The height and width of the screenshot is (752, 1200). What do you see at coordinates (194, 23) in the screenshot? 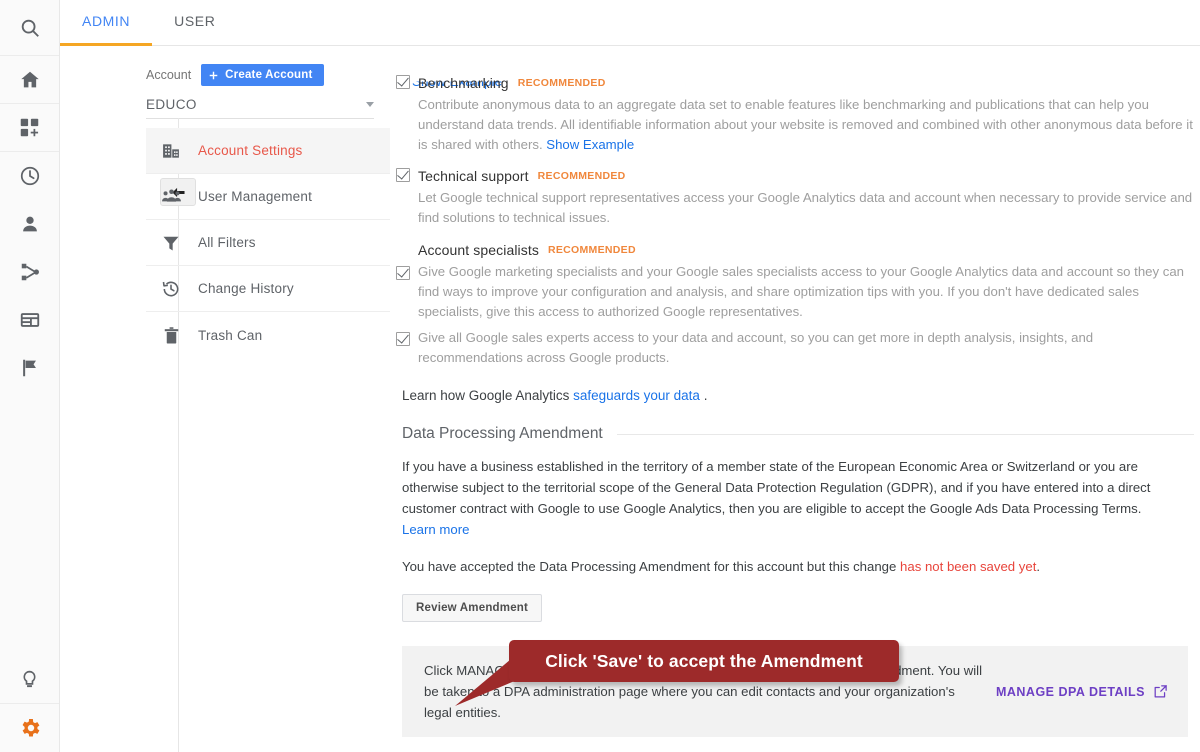
I see `tab-user: USER` at bounding box center [194, 23].